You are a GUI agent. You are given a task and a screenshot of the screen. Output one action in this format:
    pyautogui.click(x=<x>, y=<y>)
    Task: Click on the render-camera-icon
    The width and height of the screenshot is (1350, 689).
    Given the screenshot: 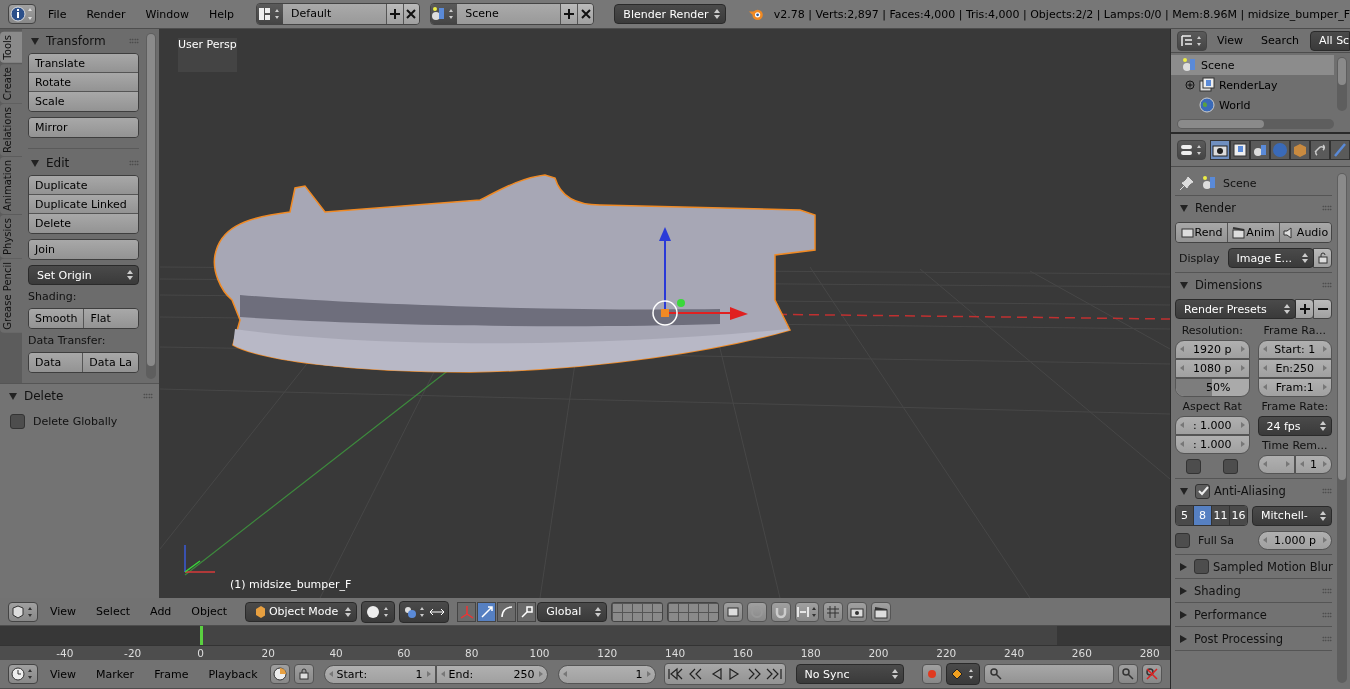 What is the action you would take?
    pyautogui.click(x=857, y=611)
    